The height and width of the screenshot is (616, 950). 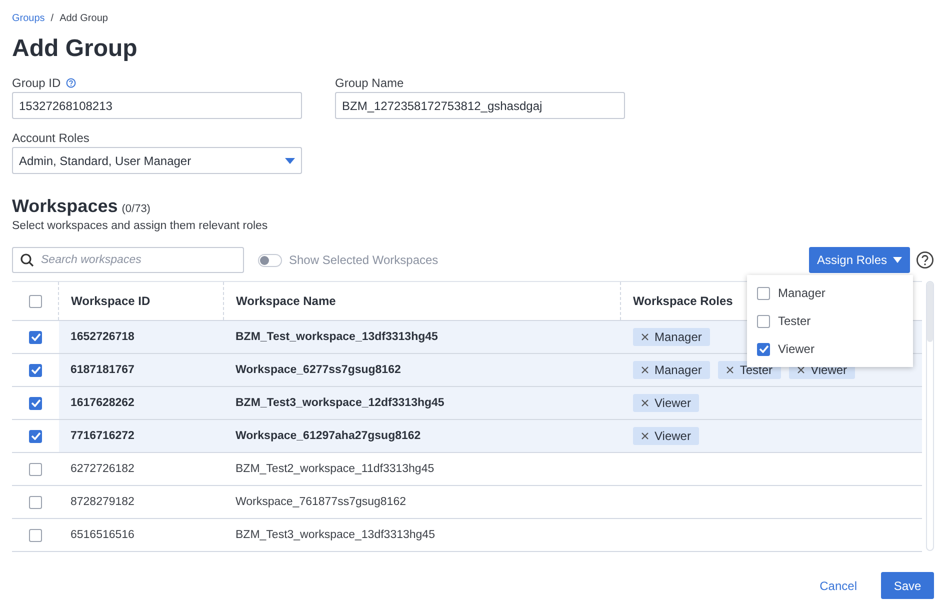 I want to click on section-subtitle: Select workspaces and assign them relevant roles, so click(x=140, y=226).